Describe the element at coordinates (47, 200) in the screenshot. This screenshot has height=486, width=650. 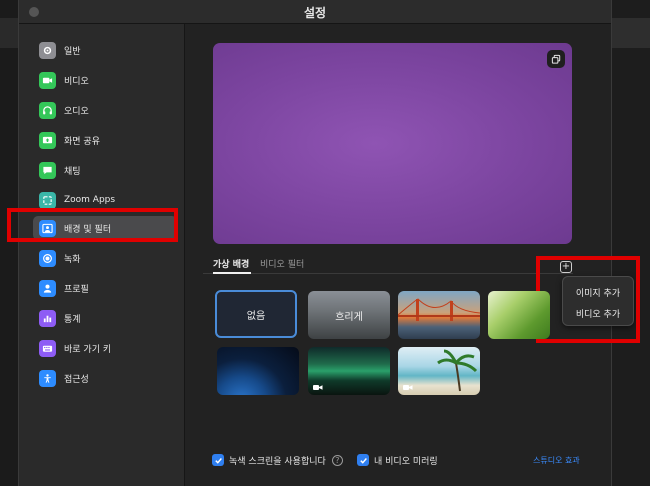
I see `apps-icon` at that location.